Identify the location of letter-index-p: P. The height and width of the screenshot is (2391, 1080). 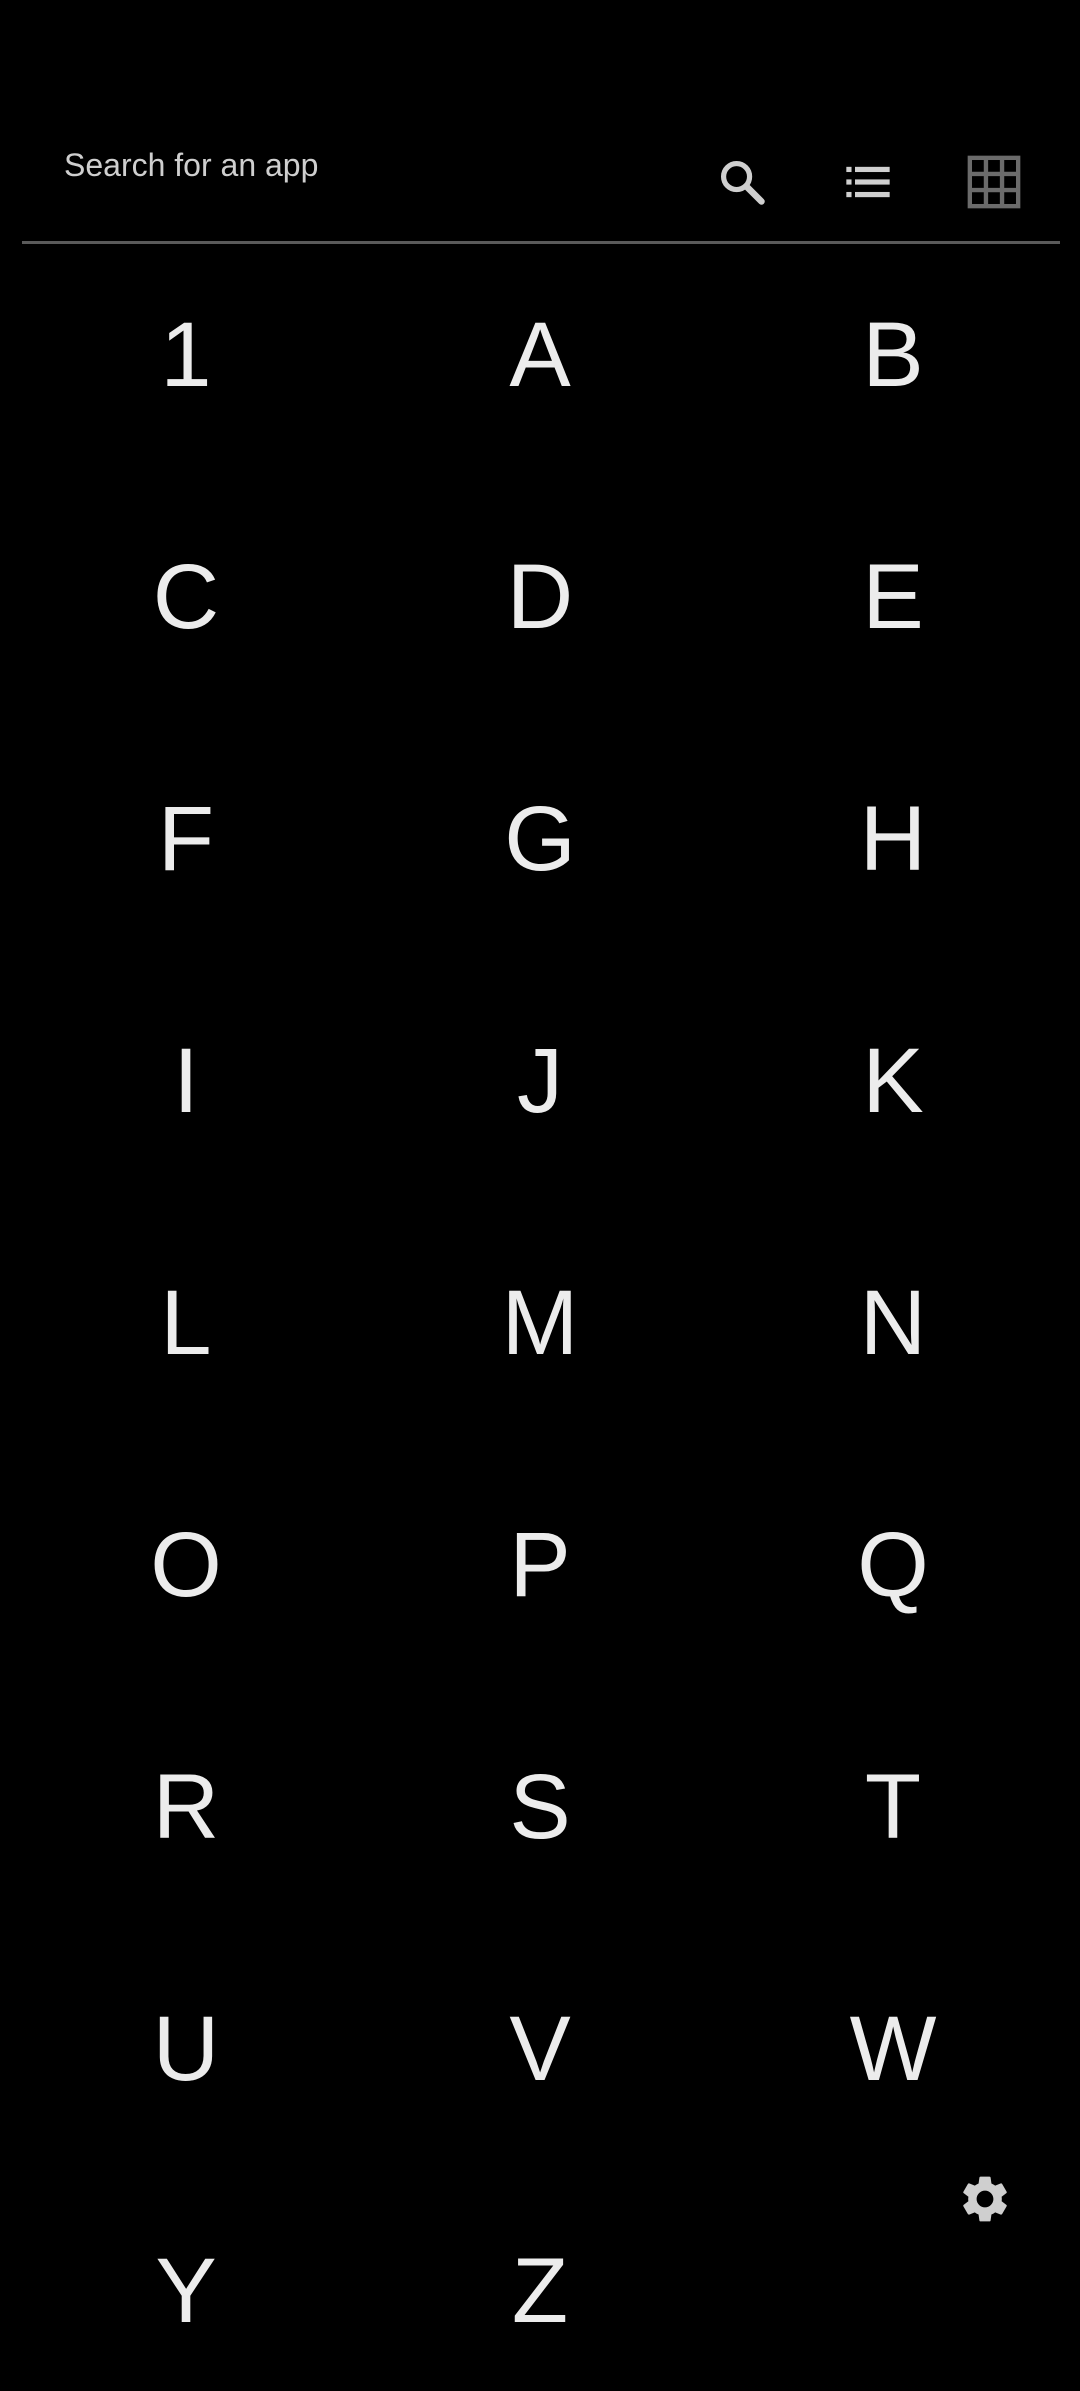
(540, 1565).